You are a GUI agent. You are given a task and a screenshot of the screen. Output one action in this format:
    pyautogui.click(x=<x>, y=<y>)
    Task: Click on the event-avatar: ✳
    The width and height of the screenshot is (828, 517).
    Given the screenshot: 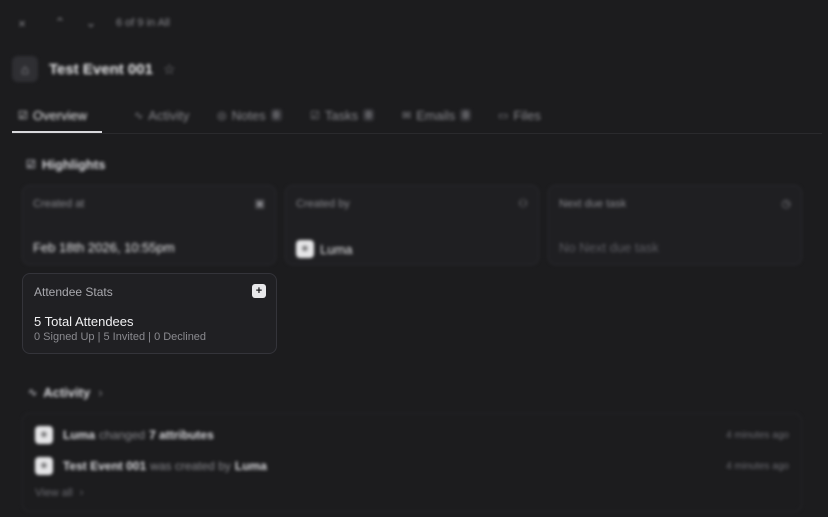 What is the action you would take?
    pyautogui.click(x=44, y=466)
    